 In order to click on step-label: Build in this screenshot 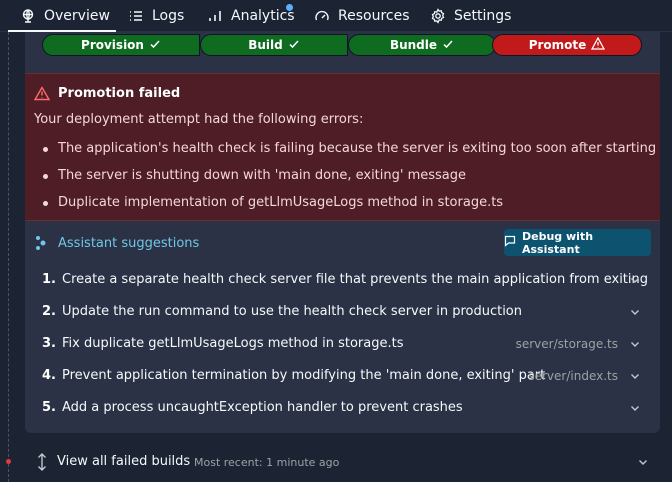, I will do `click(265, 45)`.